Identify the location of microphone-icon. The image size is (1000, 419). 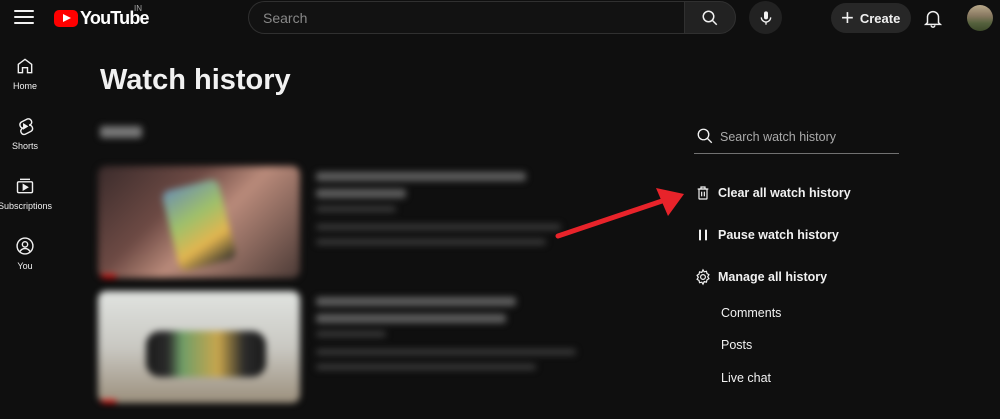
(765, 17).